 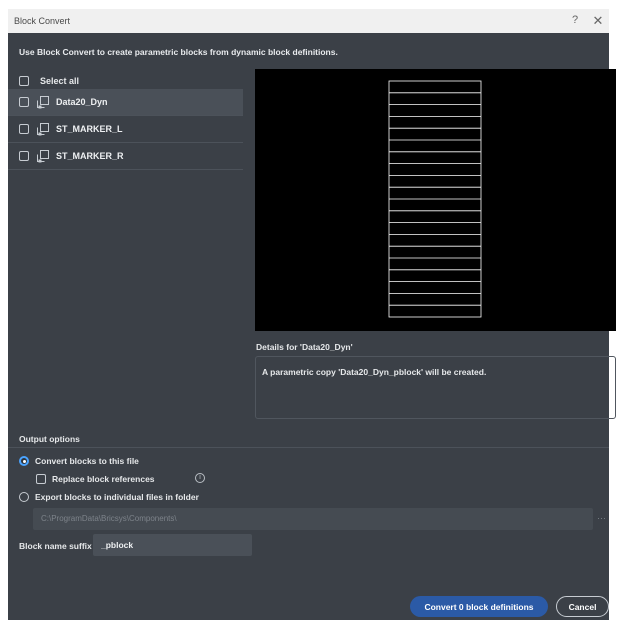 I want to click on folder-path-text: C:\ProgramData\Bricsys\Components\, so click(x=109, y=518).